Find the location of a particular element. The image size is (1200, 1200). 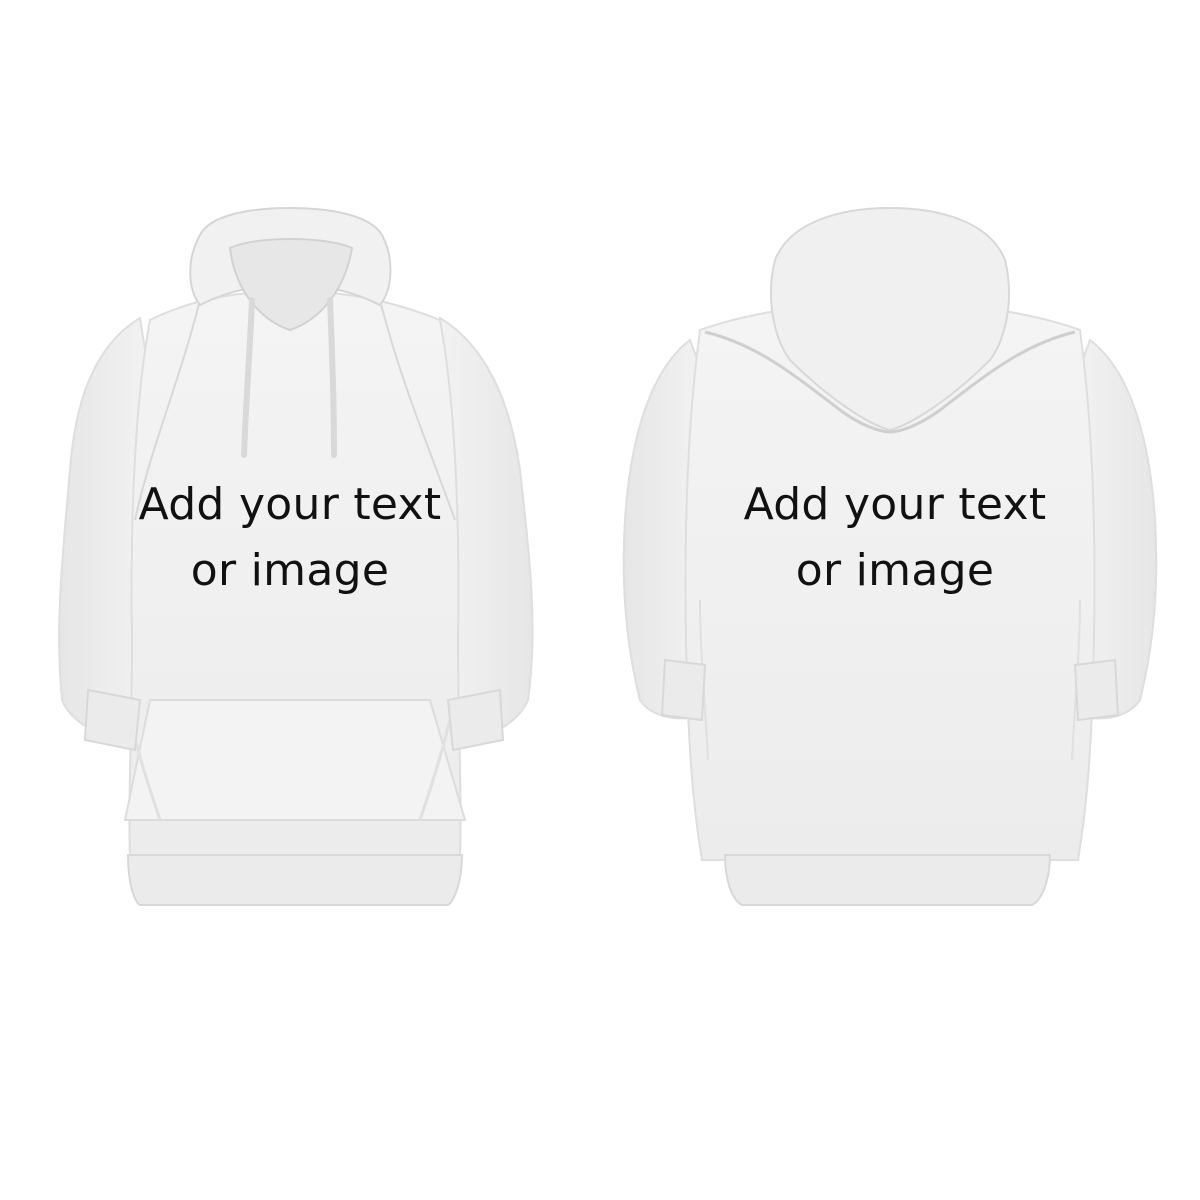

front-placeholder-line2: or image is located at coordinates (290, 570).